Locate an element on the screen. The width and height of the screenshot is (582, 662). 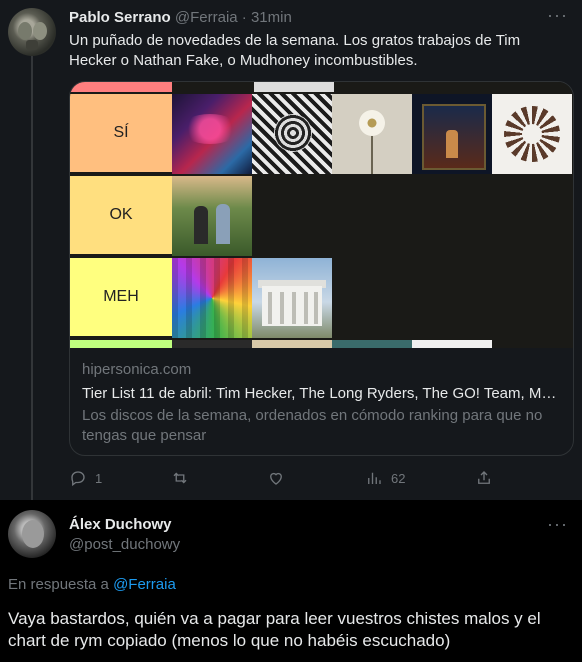
reply-count: 1 is located at coordinates (99, 478).